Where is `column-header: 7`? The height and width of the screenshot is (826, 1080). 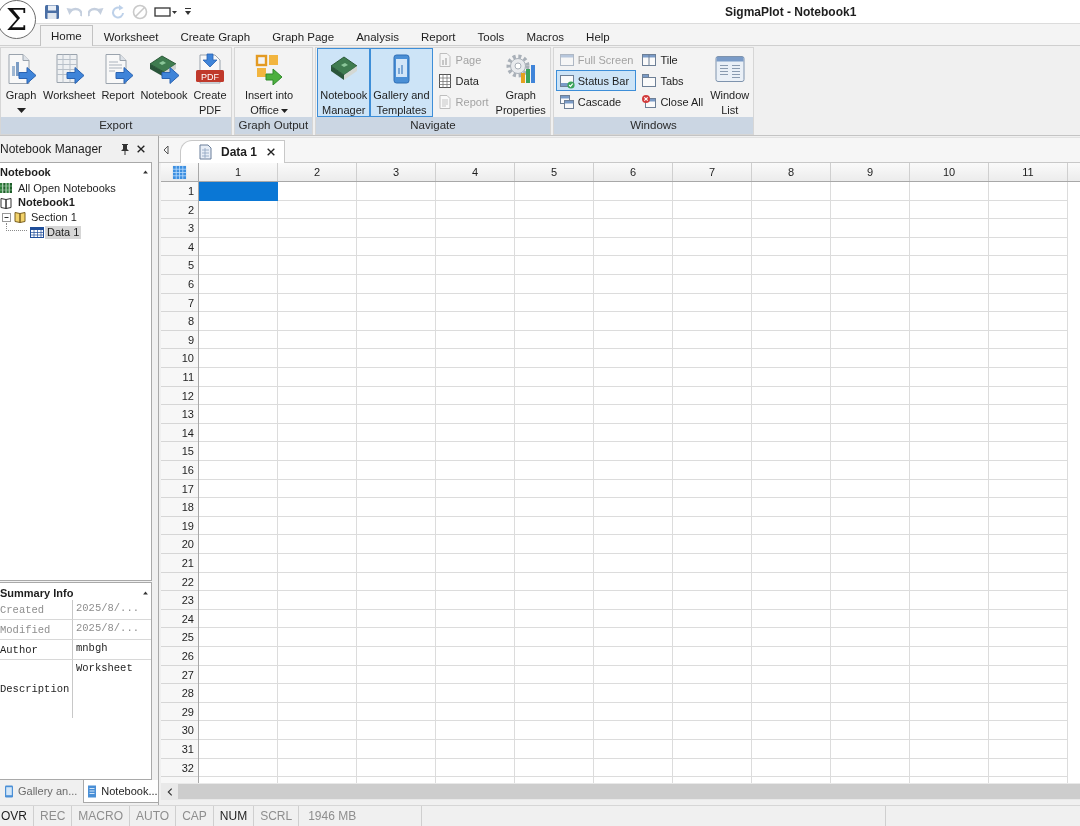
column-header: 7 is located at coordinates (712, 172).